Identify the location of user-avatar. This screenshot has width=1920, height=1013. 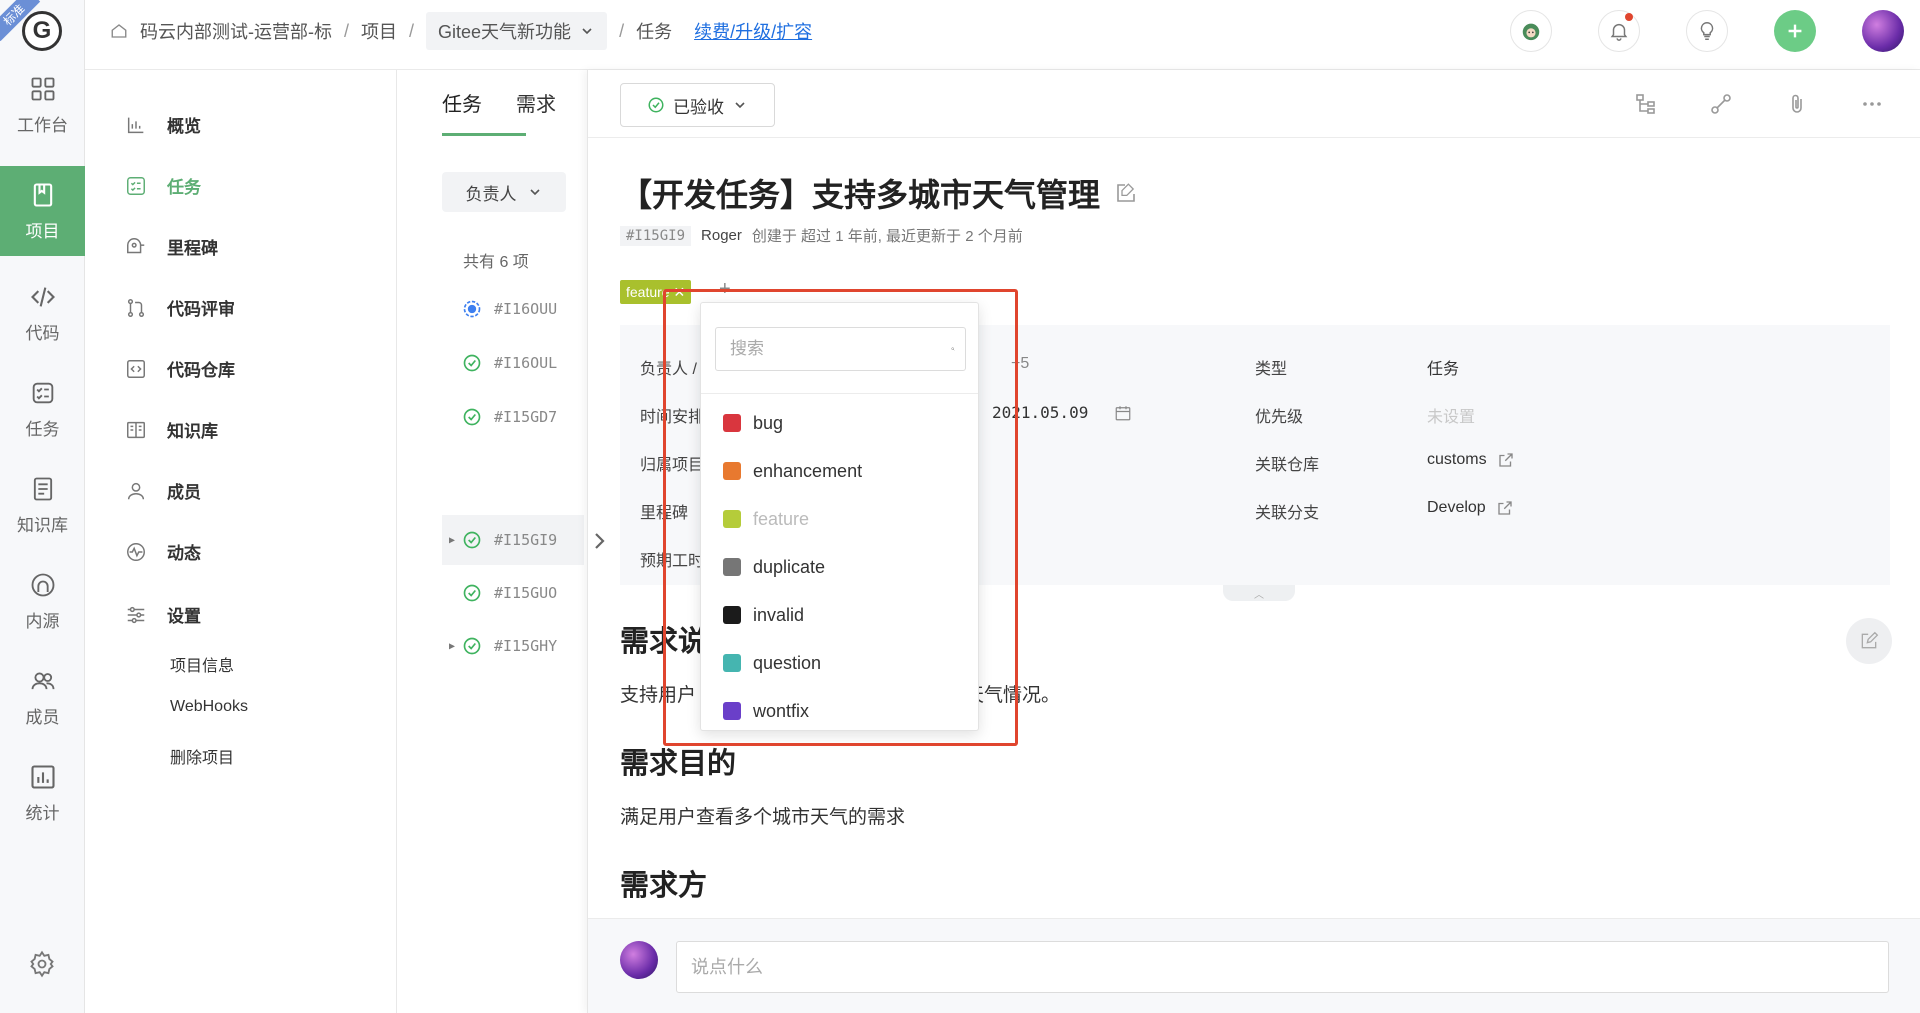
(1883, 31).